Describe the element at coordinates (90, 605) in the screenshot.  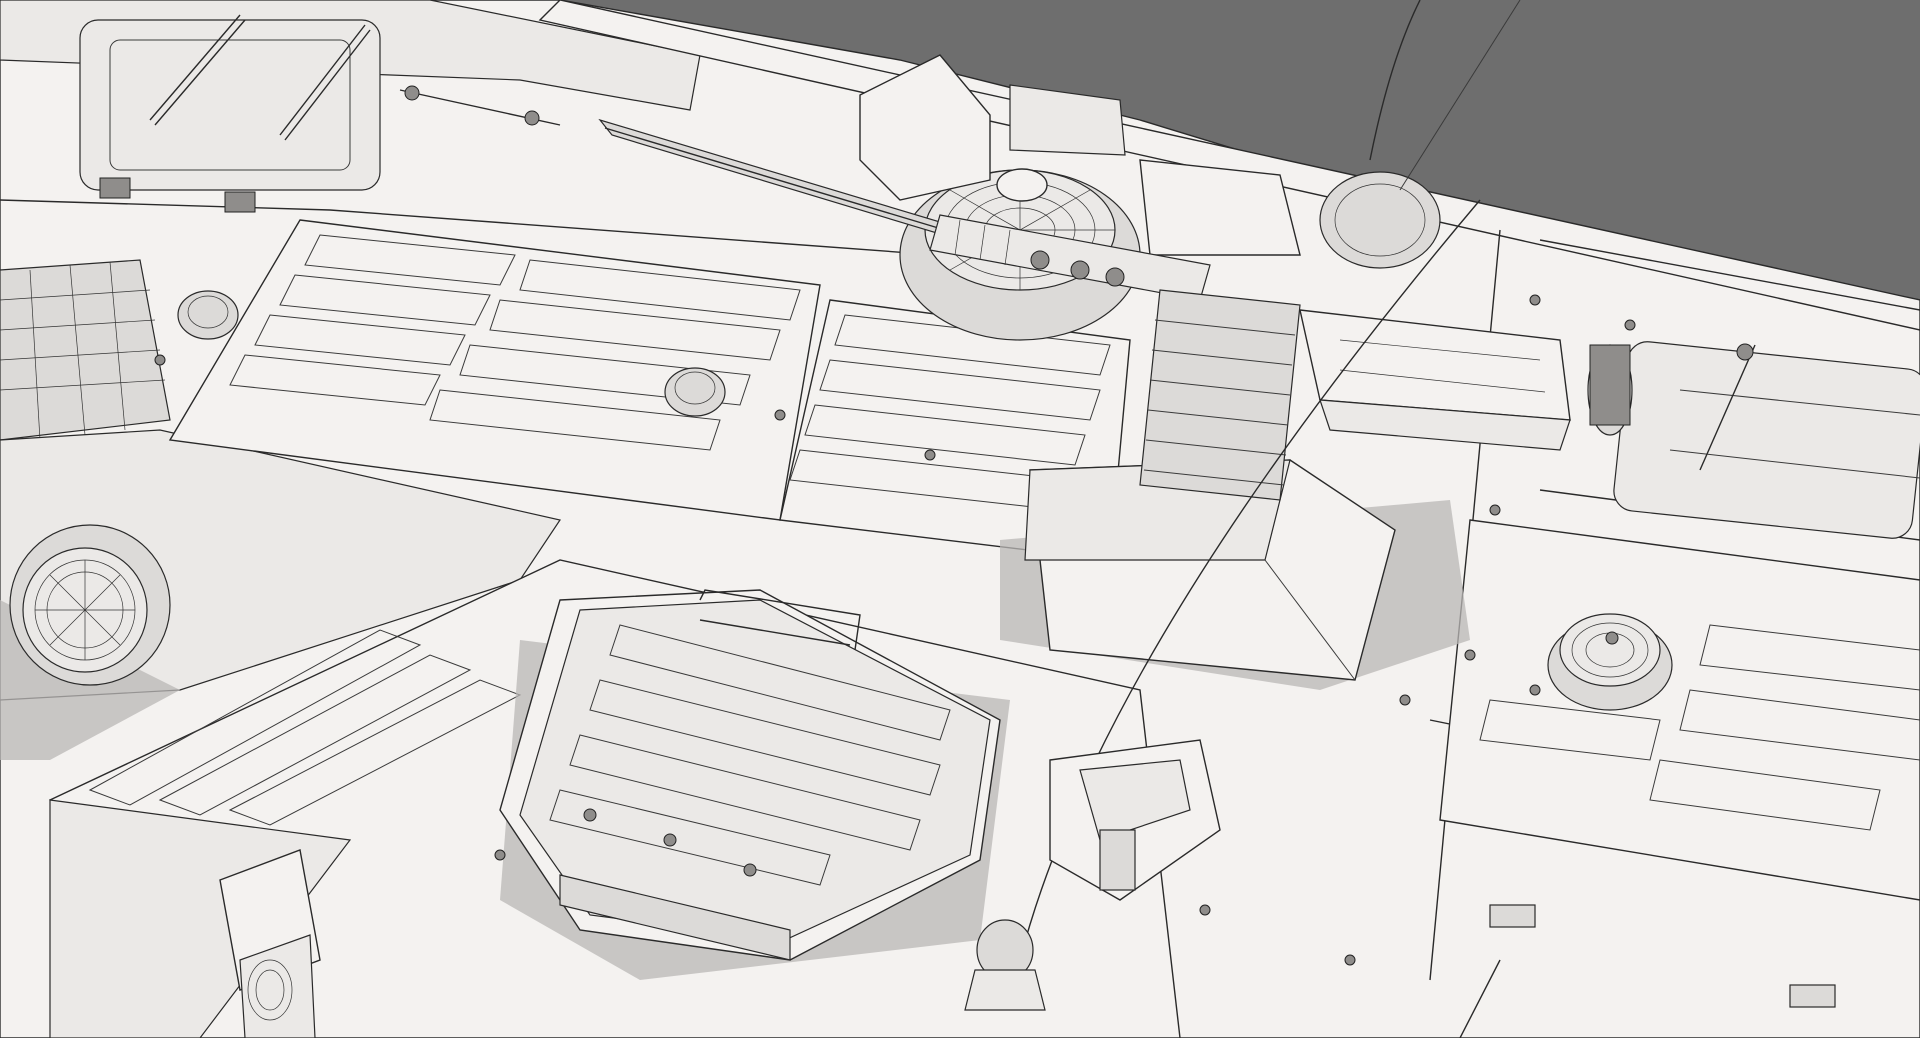
I see `left-roller` at that location.